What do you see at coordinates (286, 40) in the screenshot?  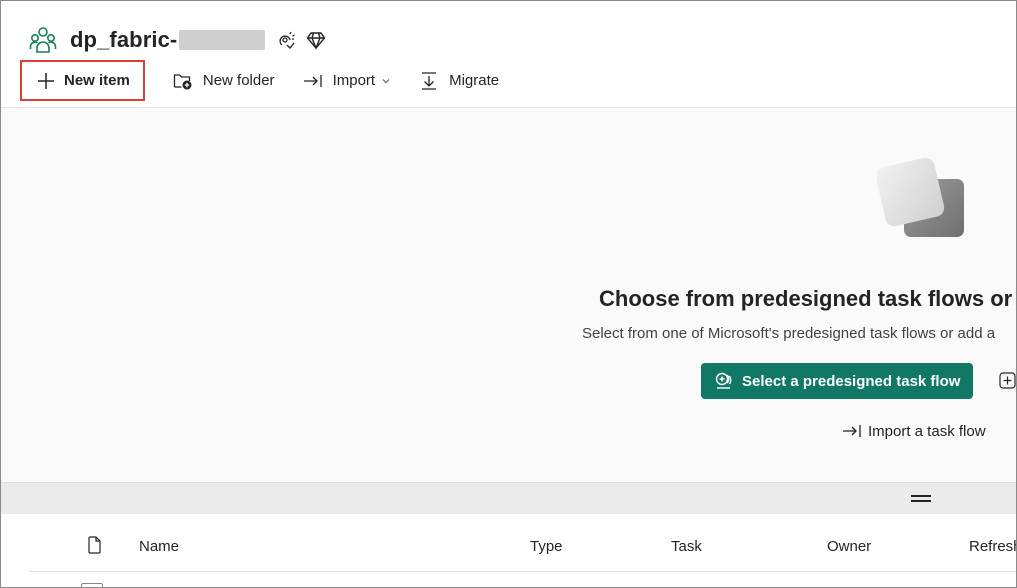 I see `workspace-identity-icon` at bounding box center [286, 40].